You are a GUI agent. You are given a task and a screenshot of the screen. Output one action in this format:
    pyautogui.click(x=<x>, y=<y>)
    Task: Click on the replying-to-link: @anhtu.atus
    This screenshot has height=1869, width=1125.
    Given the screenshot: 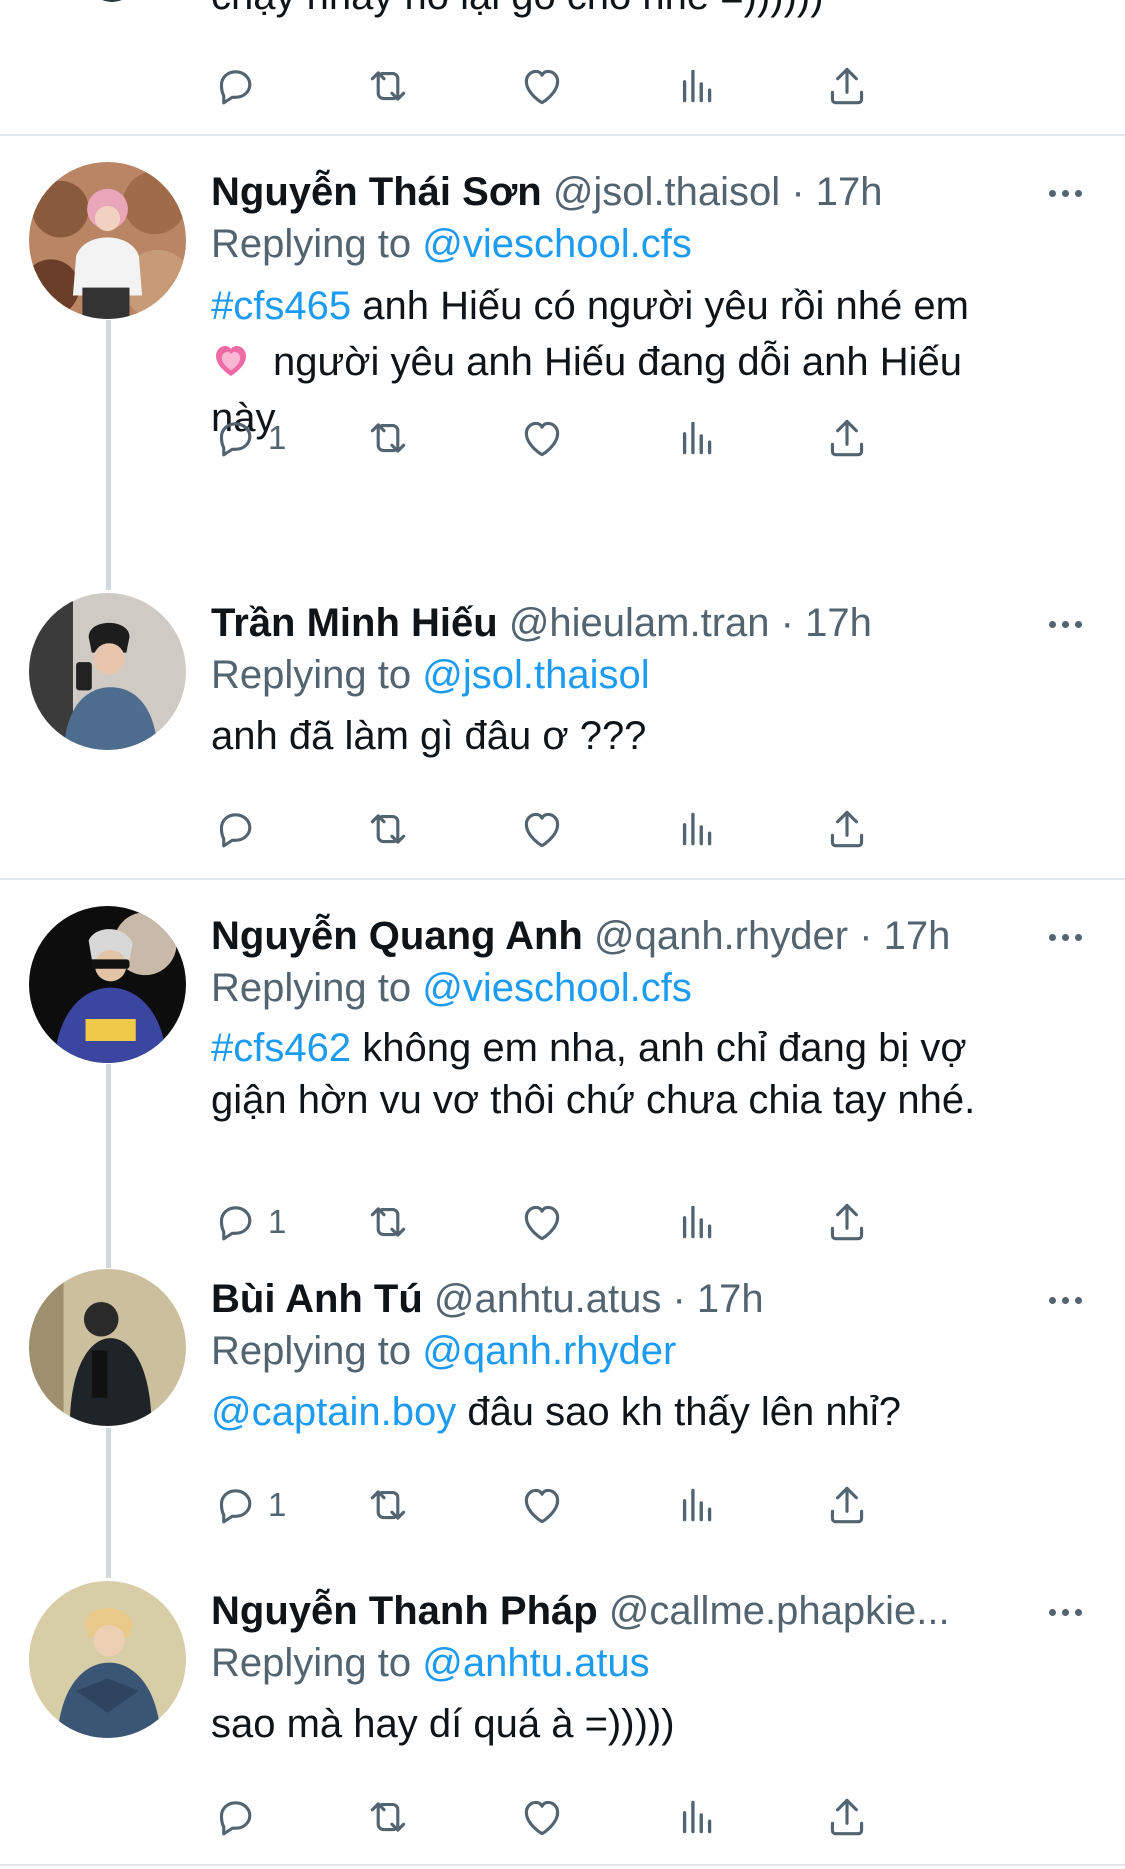 What is the action you would take?
    pyautogui.click(x=535, y=1663)
    